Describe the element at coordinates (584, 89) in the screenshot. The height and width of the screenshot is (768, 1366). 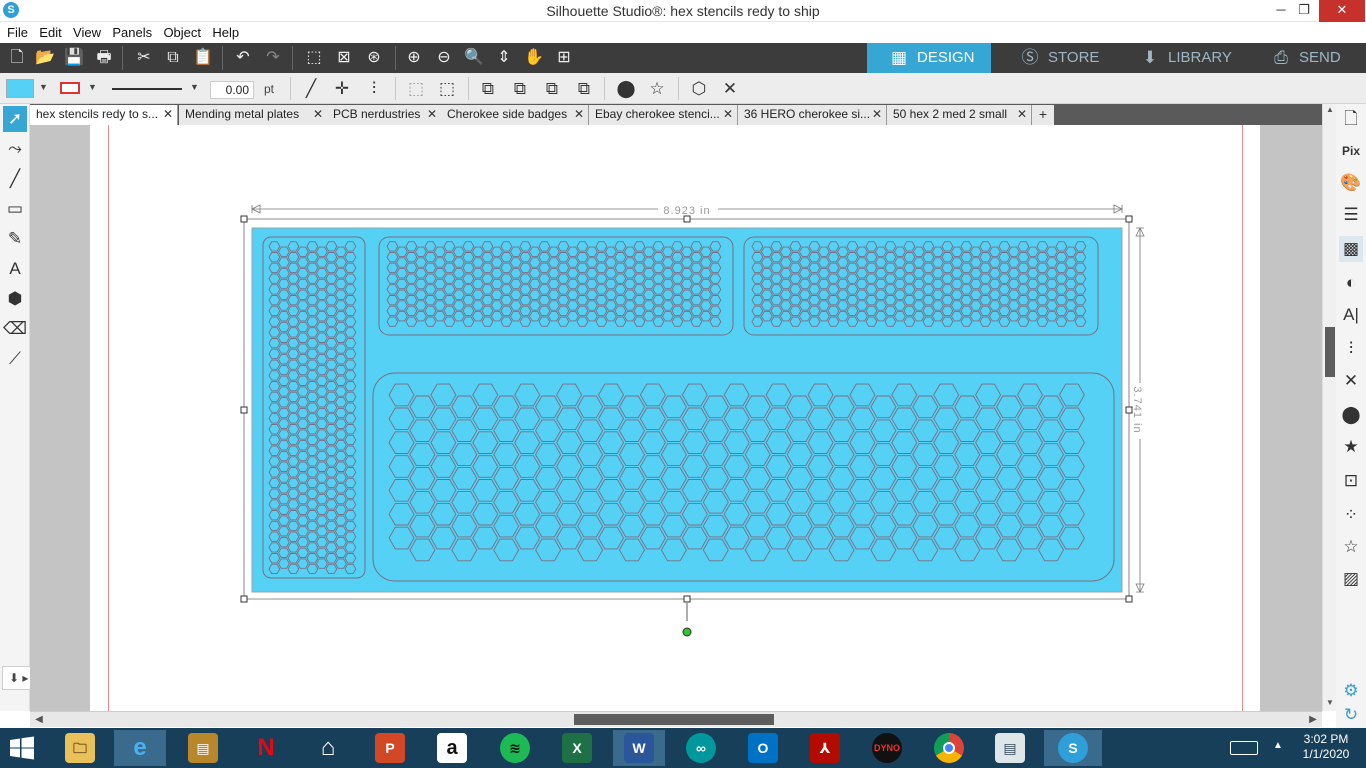
I see `send-to-back-icon: ⧉` at that location.